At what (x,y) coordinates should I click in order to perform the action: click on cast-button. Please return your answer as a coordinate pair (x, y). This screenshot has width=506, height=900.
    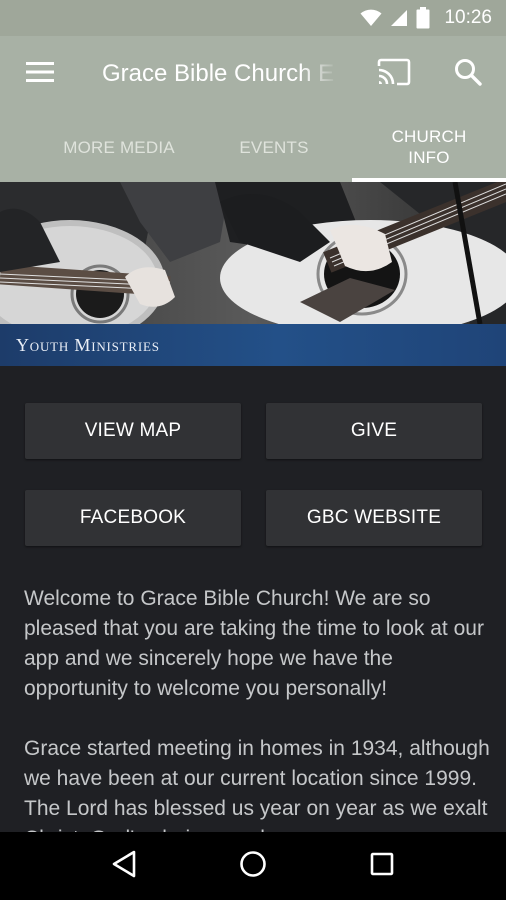
    Looking at the image, I should click on (394, 74).